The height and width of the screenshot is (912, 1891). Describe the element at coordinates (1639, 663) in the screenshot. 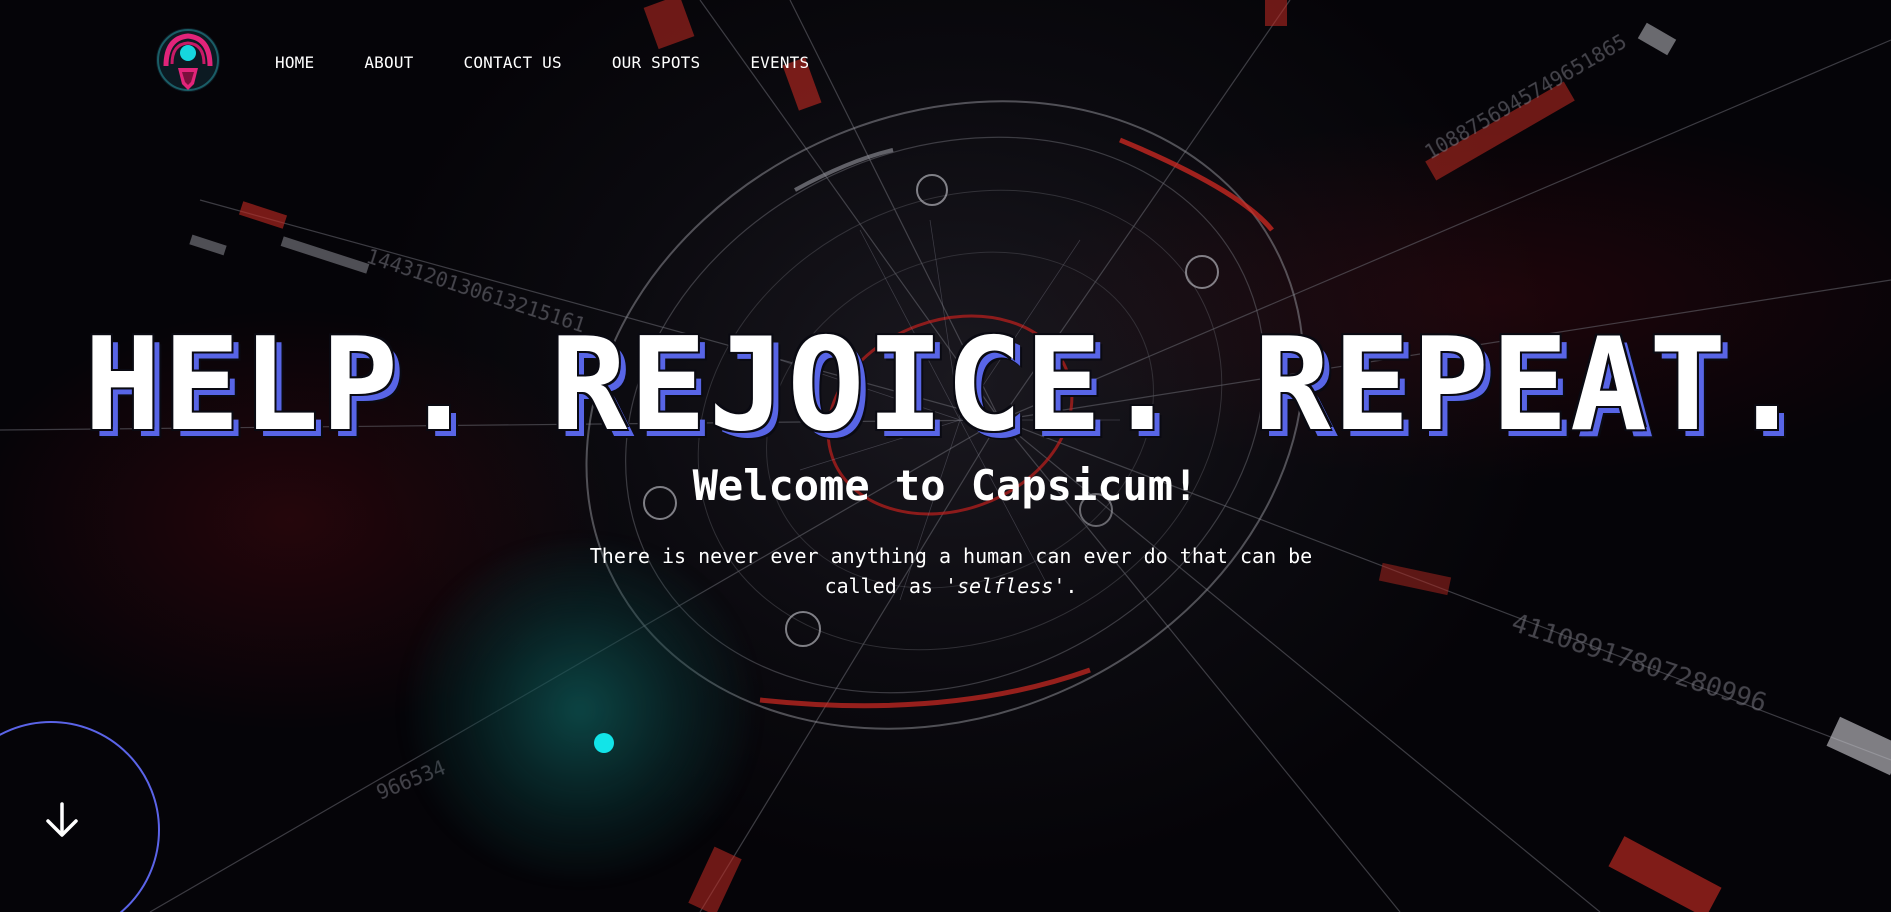

I see `svg-text: 41108917807280996` at that location.